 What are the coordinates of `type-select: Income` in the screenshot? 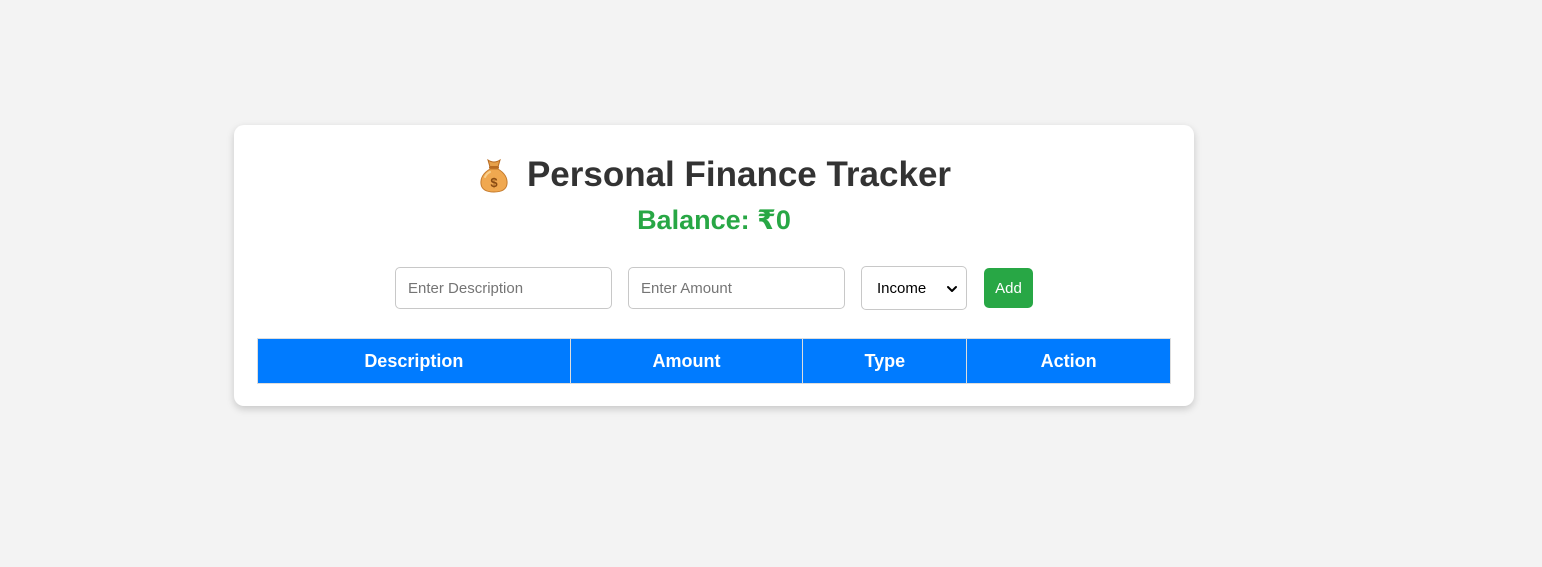 It's located at (914, 288).